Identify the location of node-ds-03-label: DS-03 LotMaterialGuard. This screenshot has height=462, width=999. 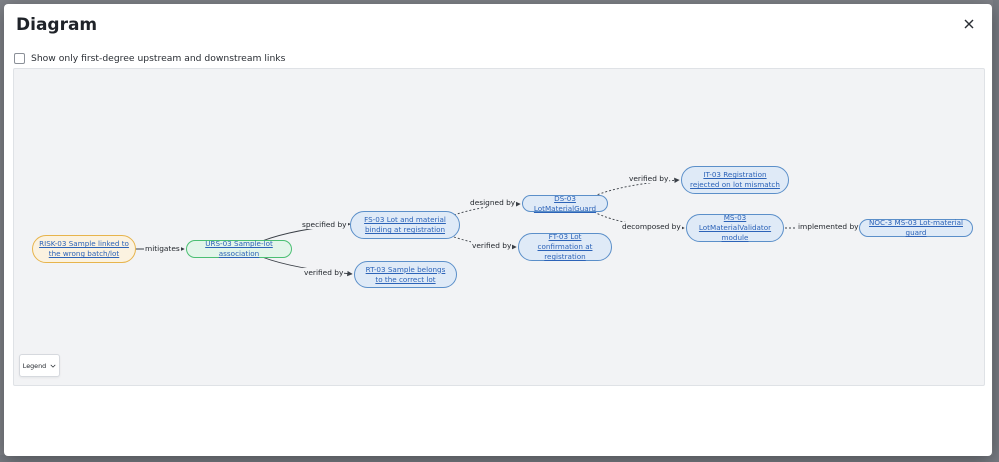
(565, 203).